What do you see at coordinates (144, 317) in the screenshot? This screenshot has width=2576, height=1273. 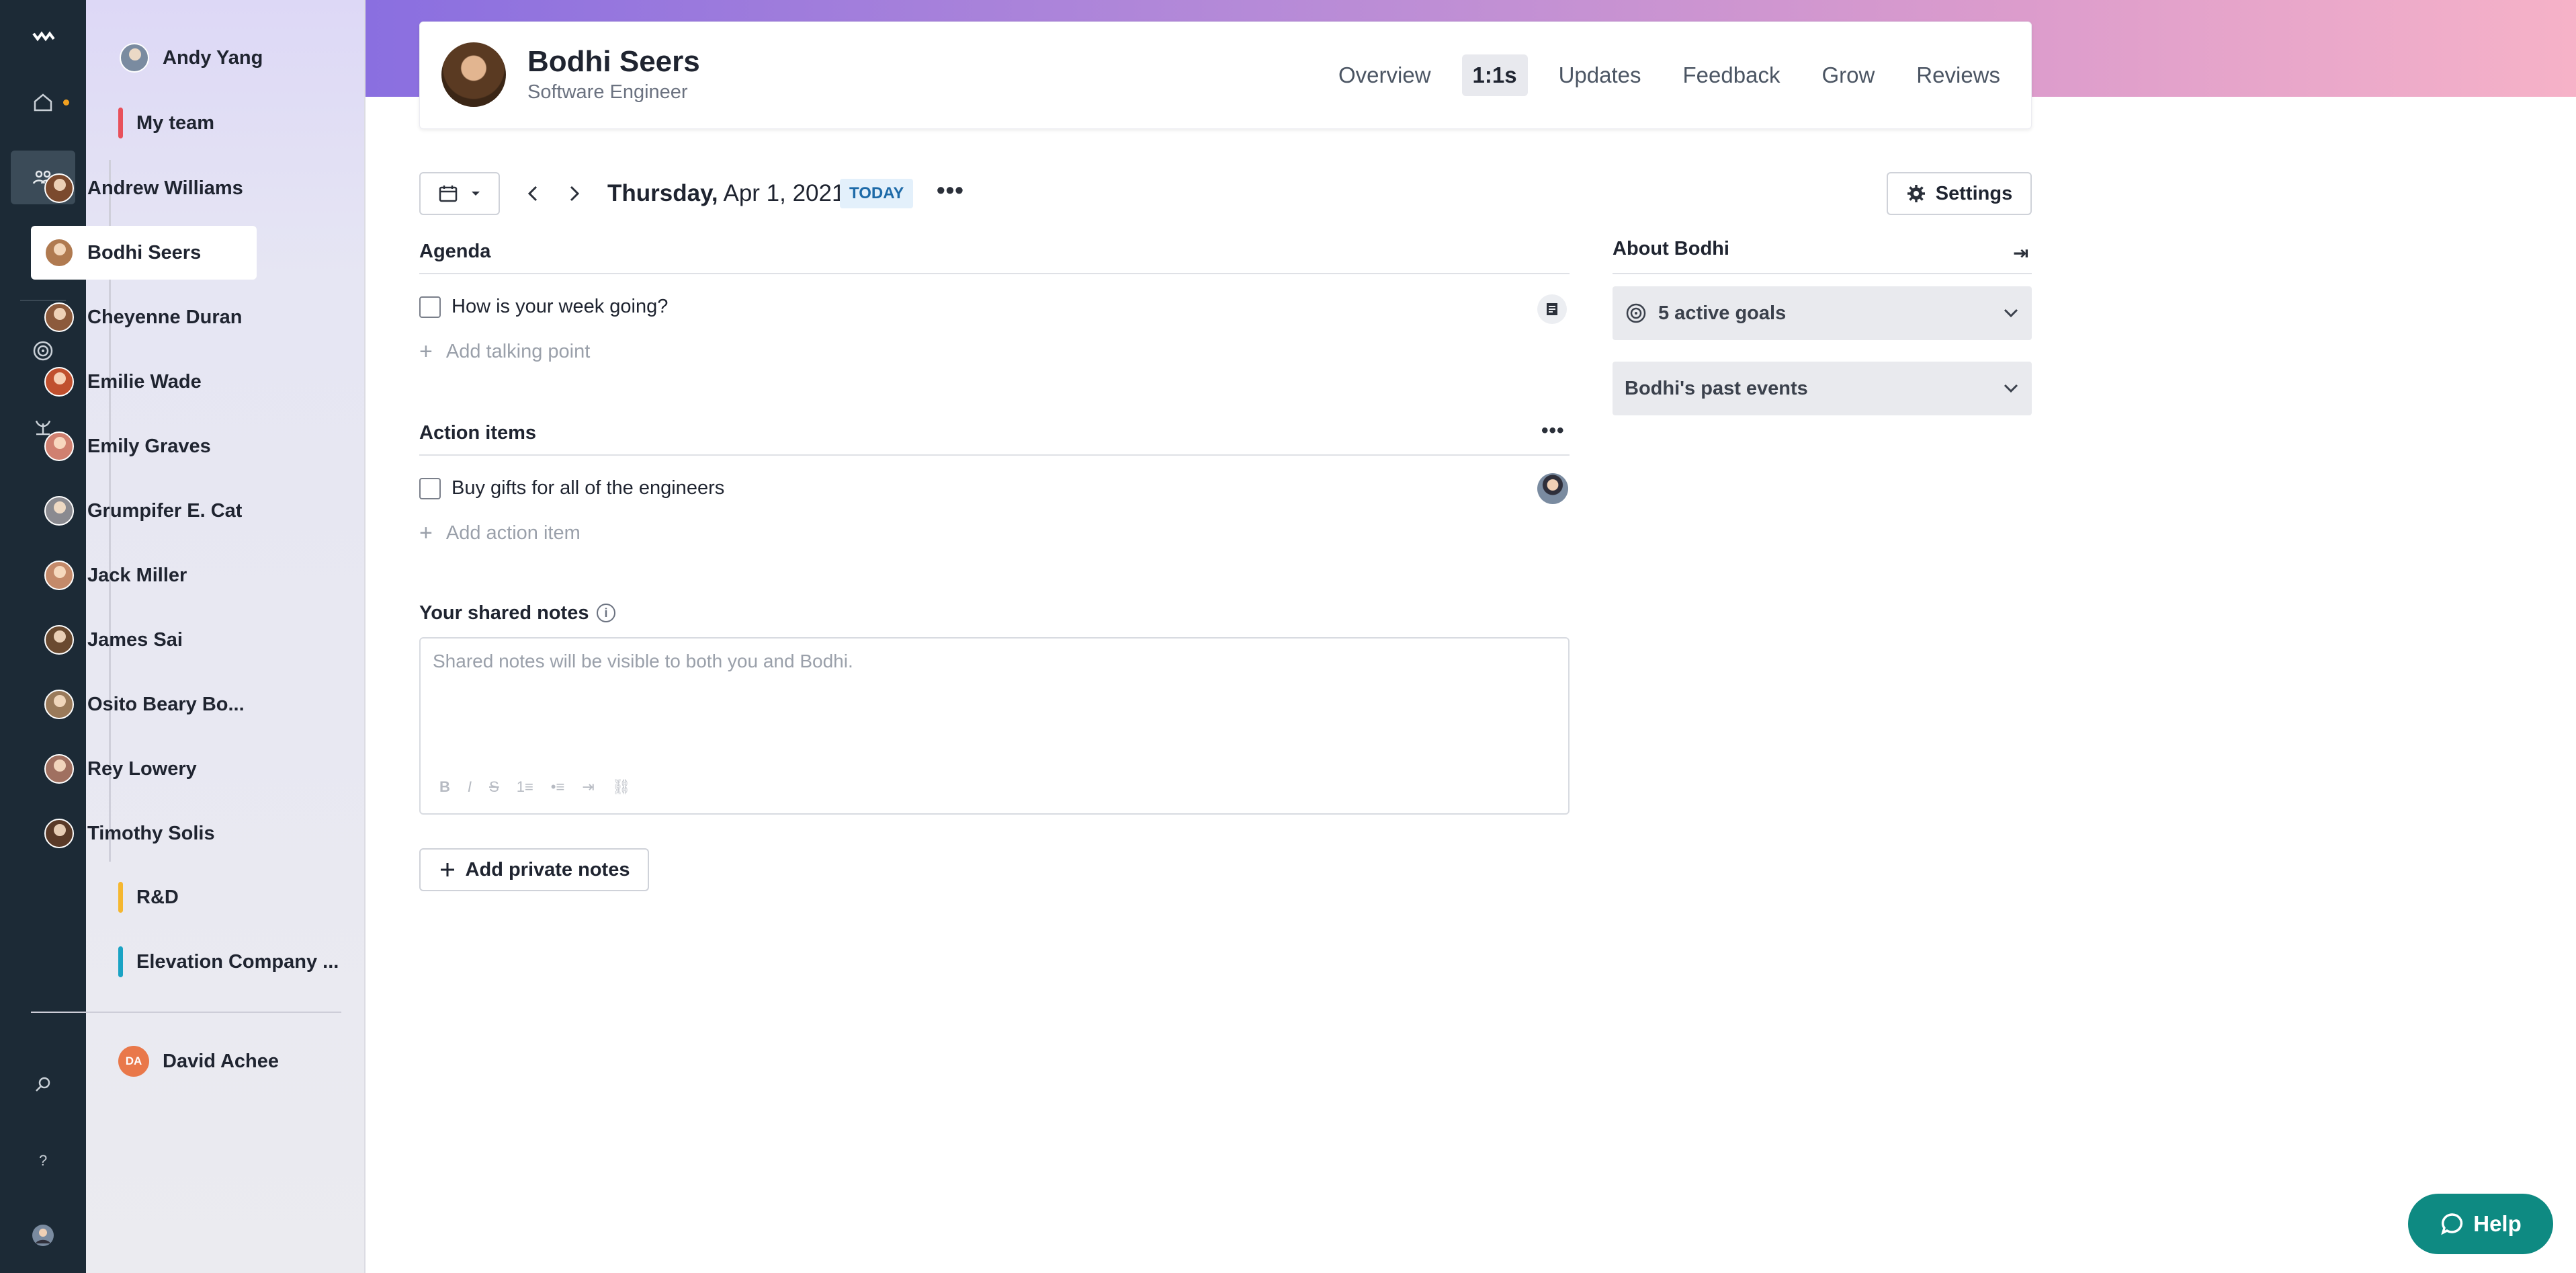 I see `sidebar-member: Cheyenne Duran` at bounding box center [144, 317].